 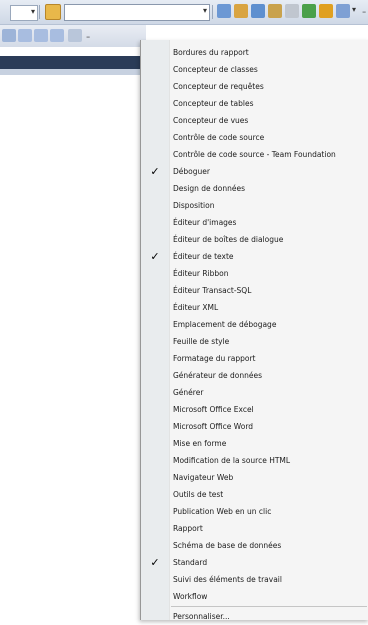 I want to click on menu-item-label: Éditeur d'images, so click(x=205, y=222).